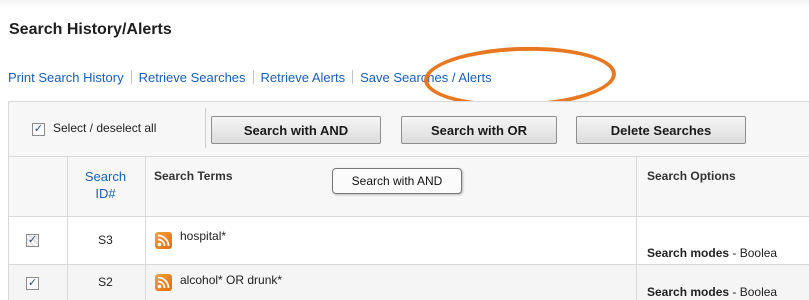 The image size is (809, 300). Describe the element at coordinates (192, 77) in the screenshot. I see `retrieve-searches-link: Retrieve Searches` at that location.